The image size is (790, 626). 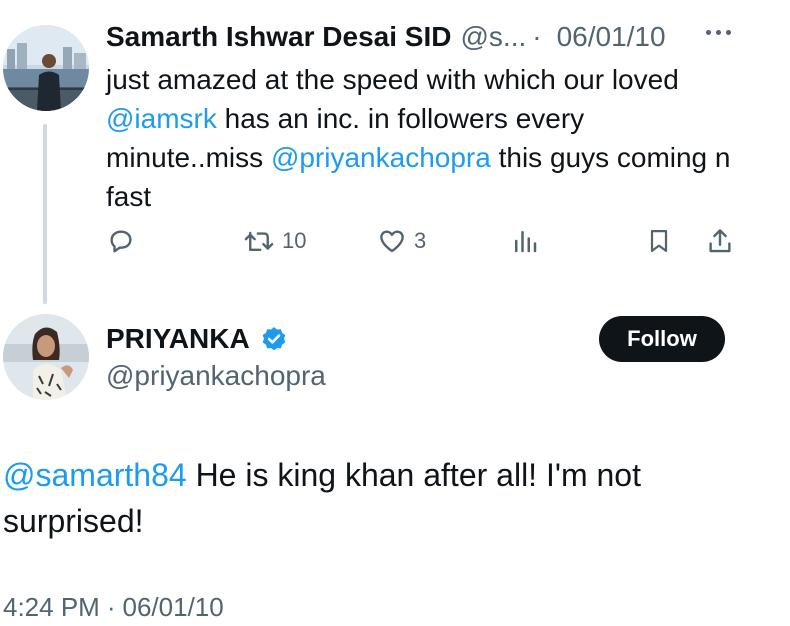 I want to click on reply-icon, so click(x=121, y=241).